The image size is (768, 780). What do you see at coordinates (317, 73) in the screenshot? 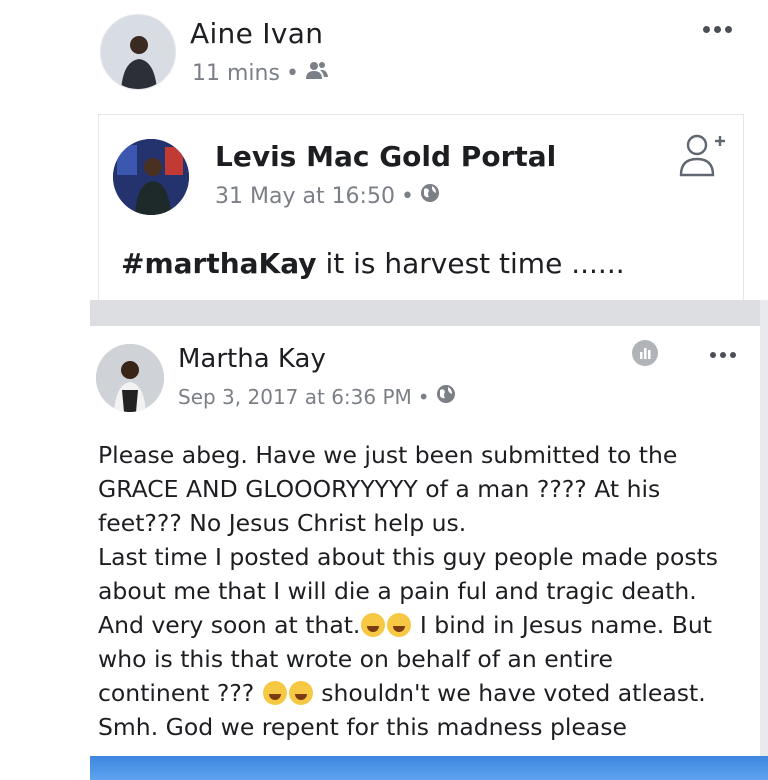
I see `friends-icon` at bounding box center [317, 73].